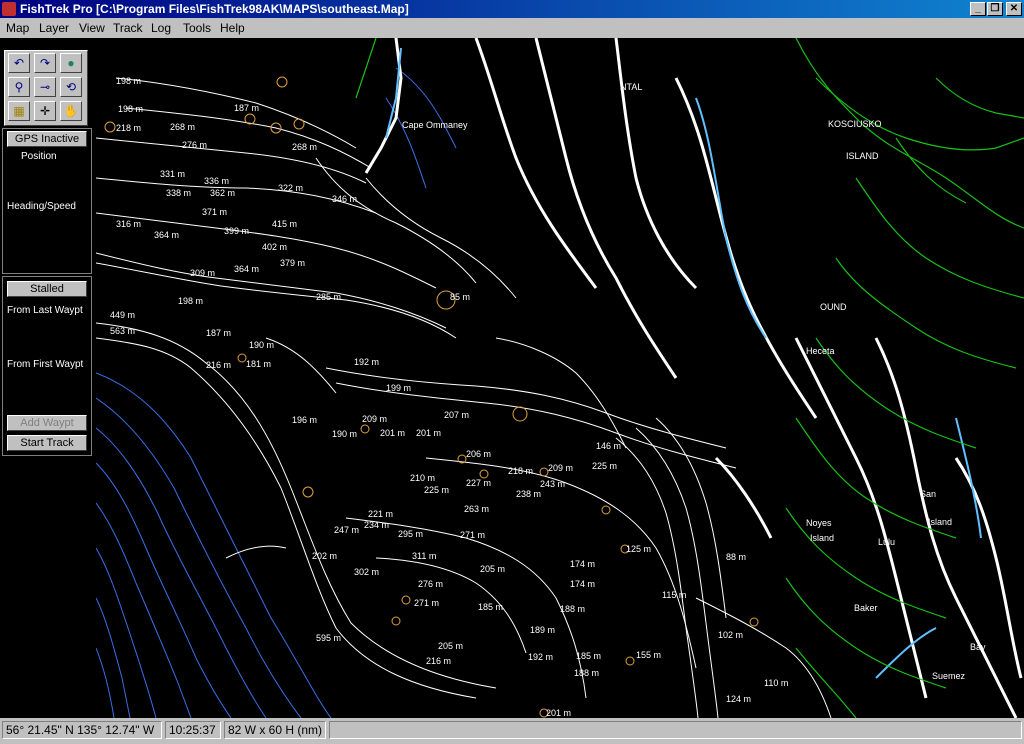 This screenshot has width=1024, height=744. I want to click on depth-label: 346 m, so click(344, 199).